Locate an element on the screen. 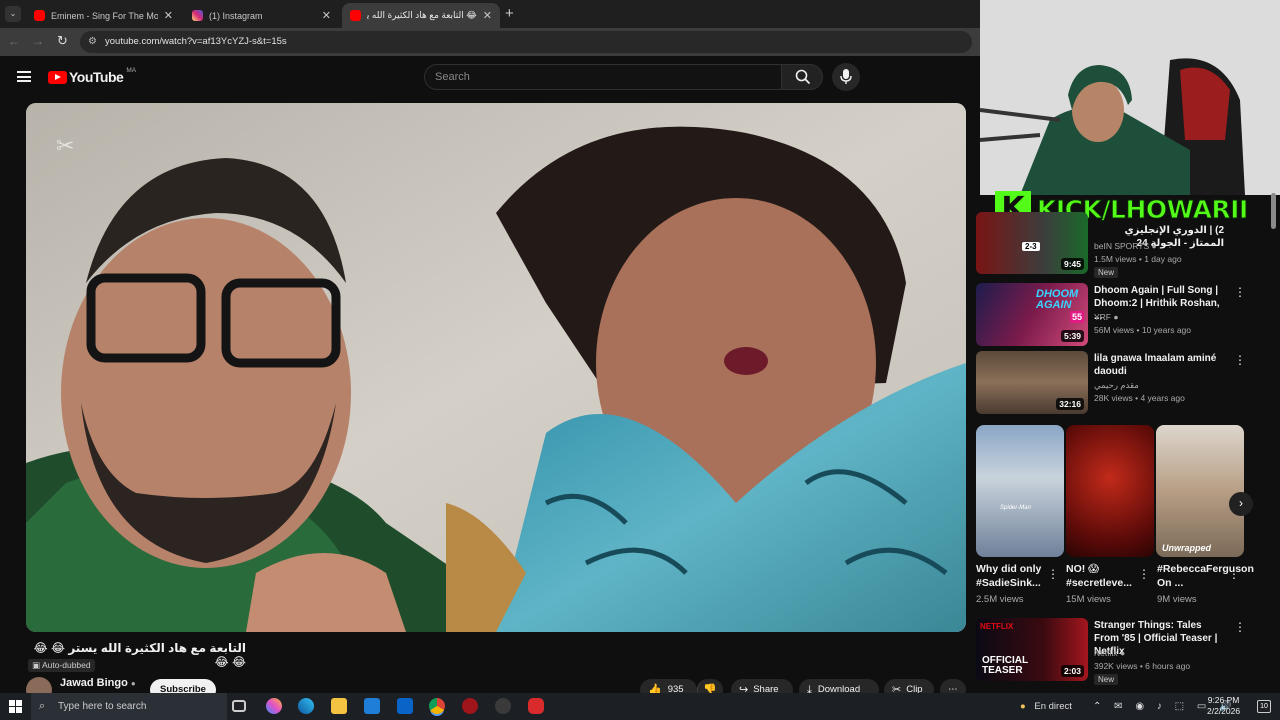  taskbar-search-box: ⌕ Type here to search is located at coordinates (129, 706).